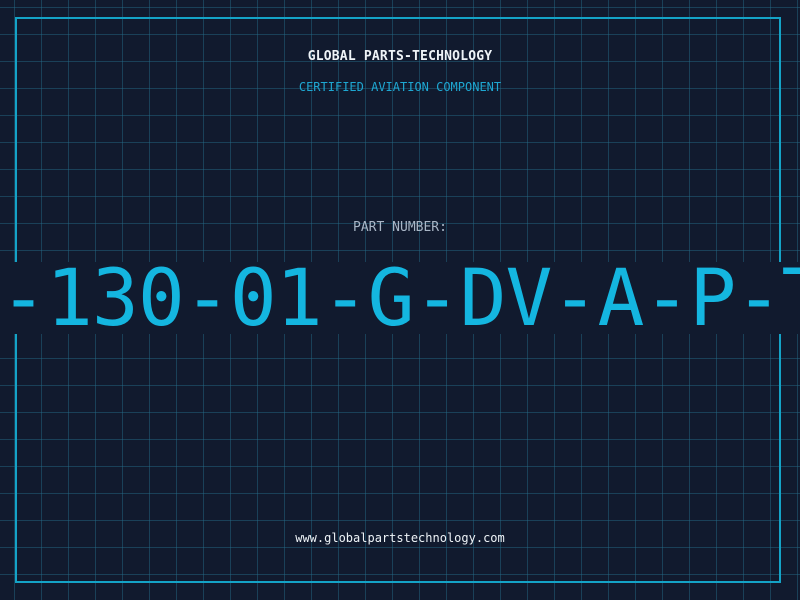 This screenshot has height=600, width=800. Describe the element at coordinates (400, 87) in the screenshot. I see `tagline: CERTIFIED AVIATION COMPONENT` at that location.